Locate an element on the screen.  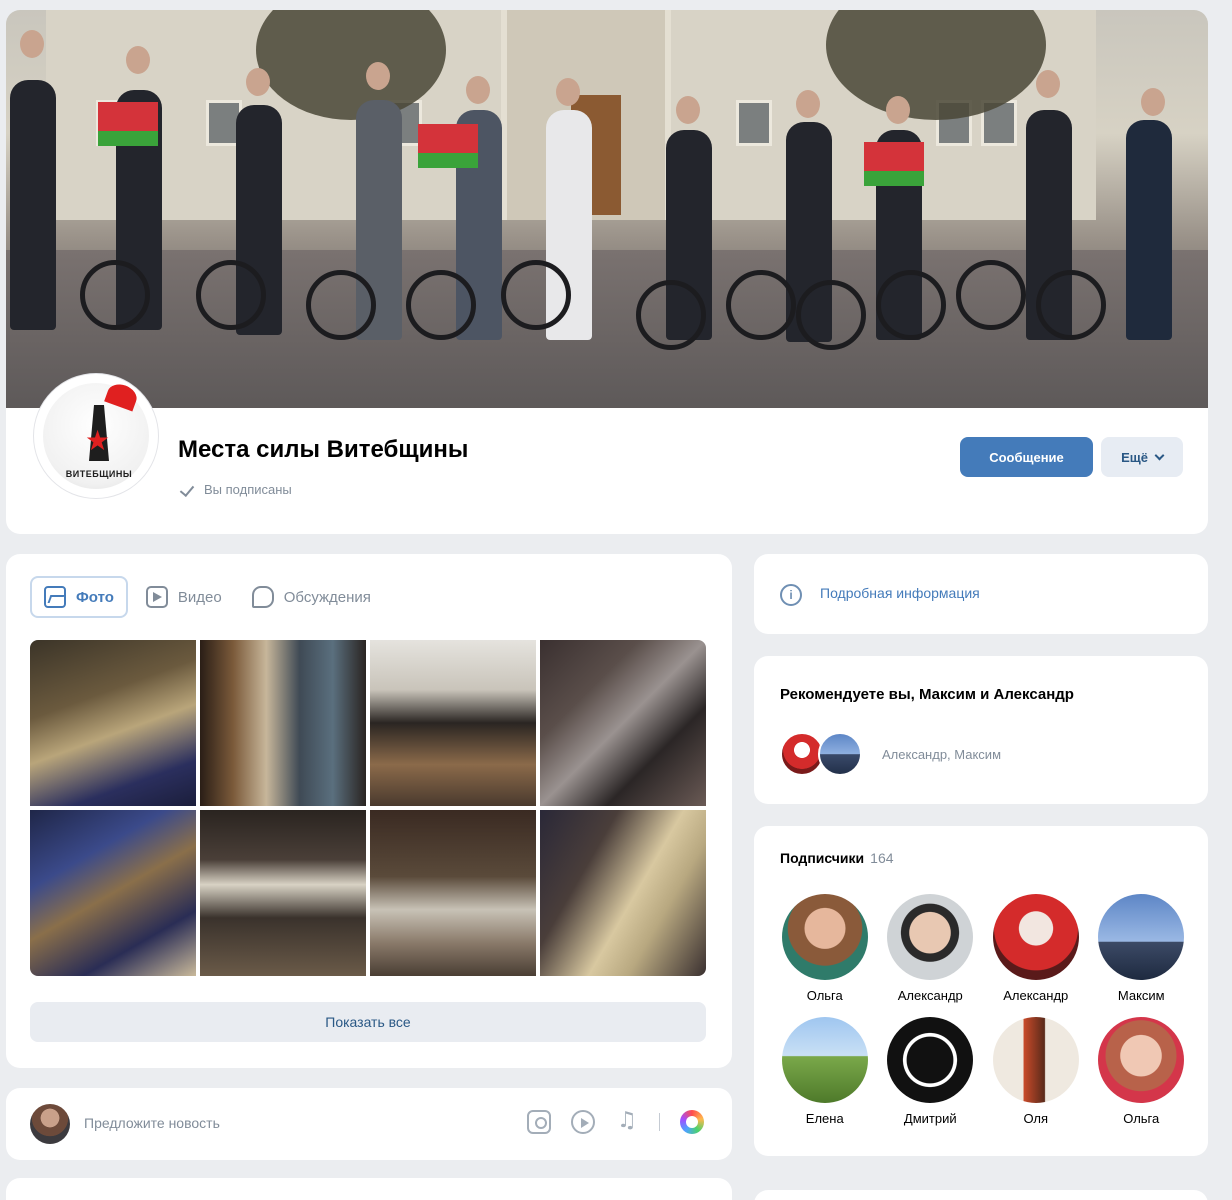
recommend-avatars is located at coordinates (821, 754).